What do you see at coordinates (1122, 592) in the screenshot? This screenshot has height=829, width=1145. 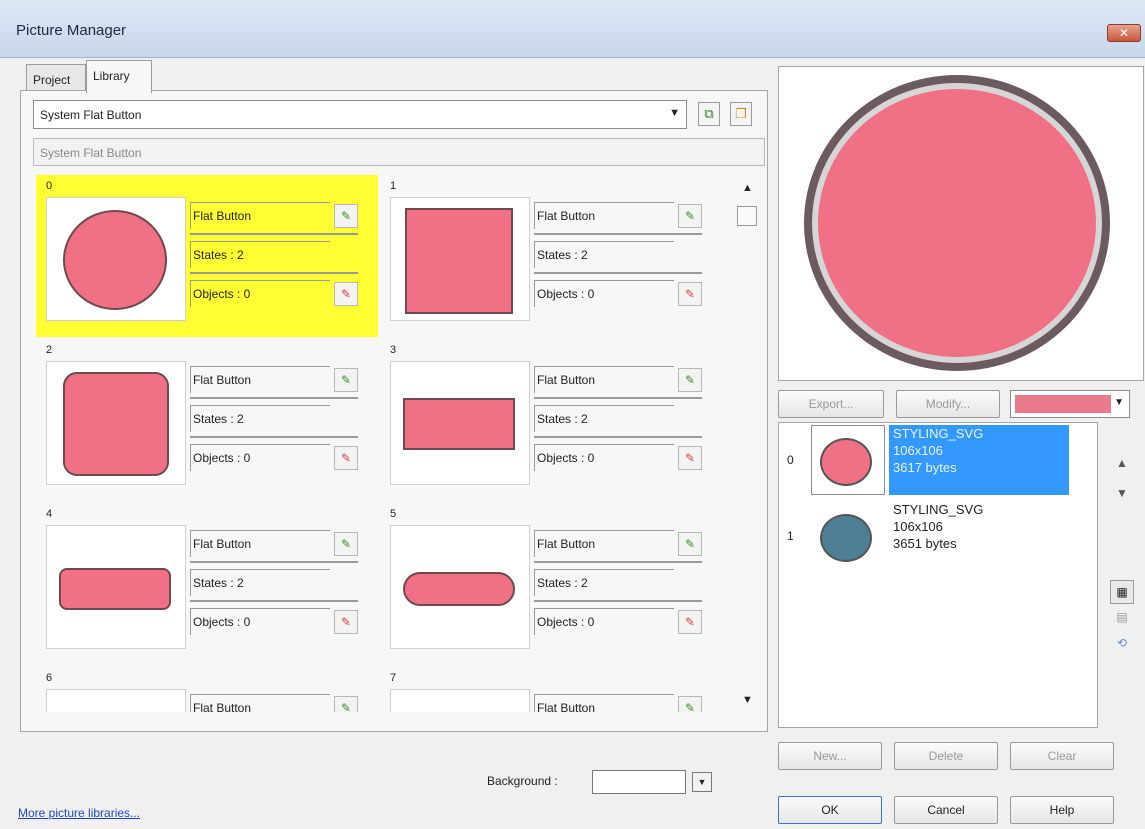 I see `tool-a-icon: ▦` at bounding box center [1122, 592].